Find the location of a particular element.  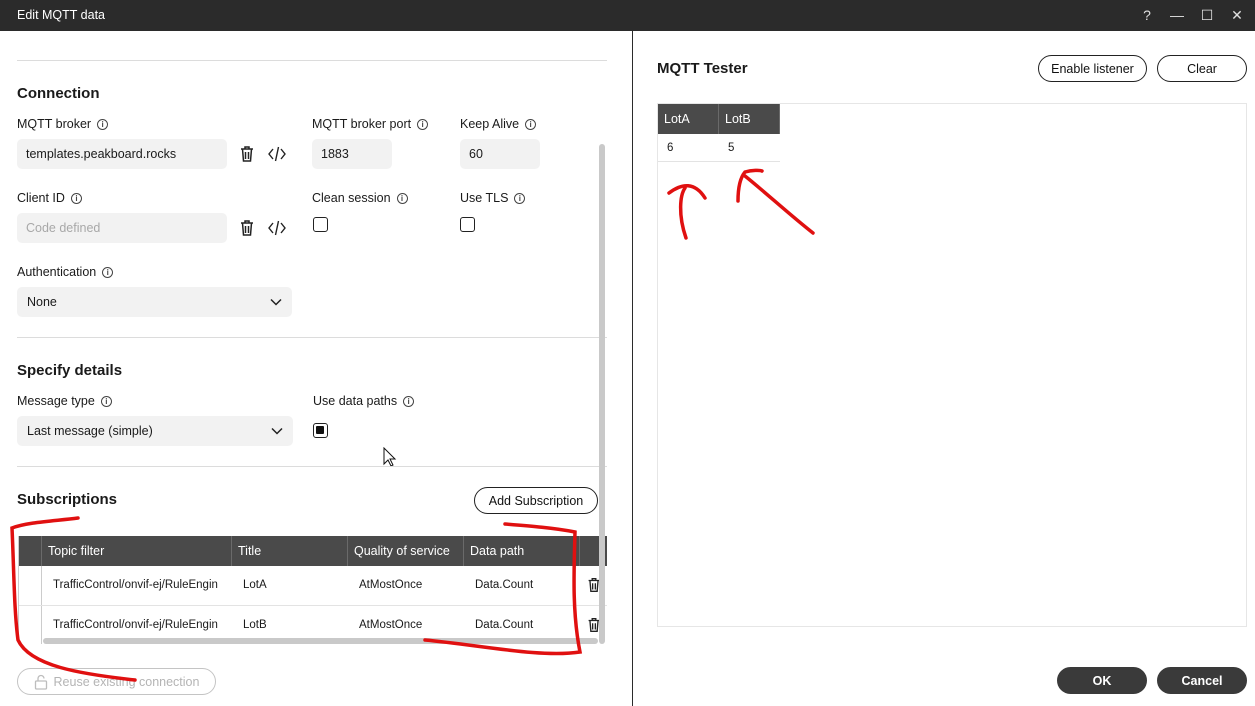

cancel-button: Cancel is located at coordinates (1202, 680).